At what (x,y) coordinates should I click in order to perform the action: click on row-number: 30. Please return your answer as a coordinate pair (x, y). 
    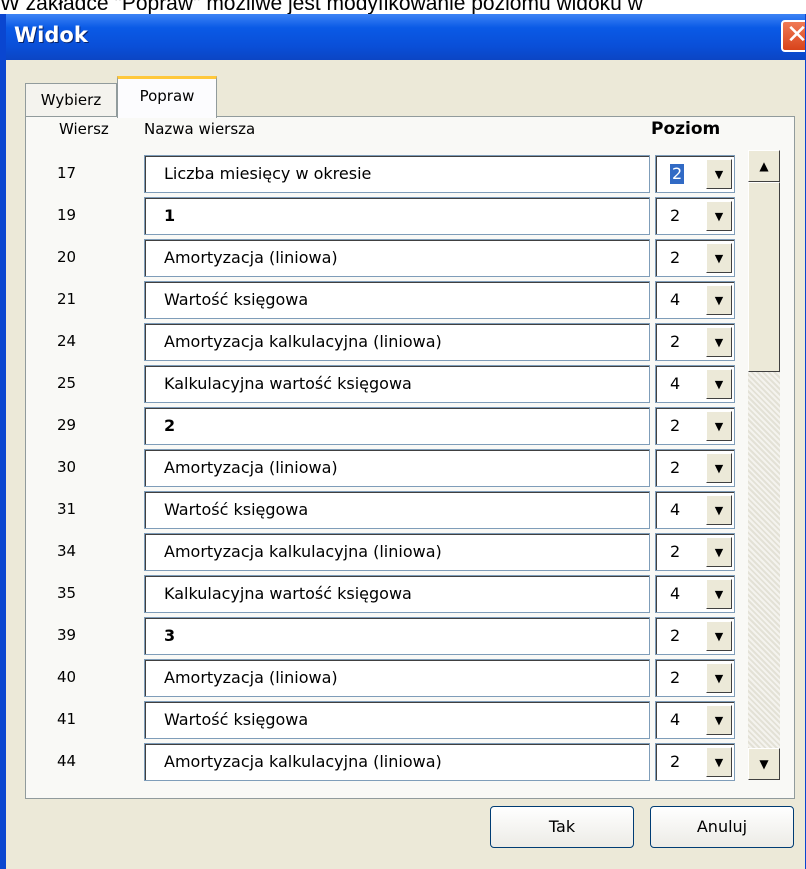
    Looking at the image, I should click on (67, 467).